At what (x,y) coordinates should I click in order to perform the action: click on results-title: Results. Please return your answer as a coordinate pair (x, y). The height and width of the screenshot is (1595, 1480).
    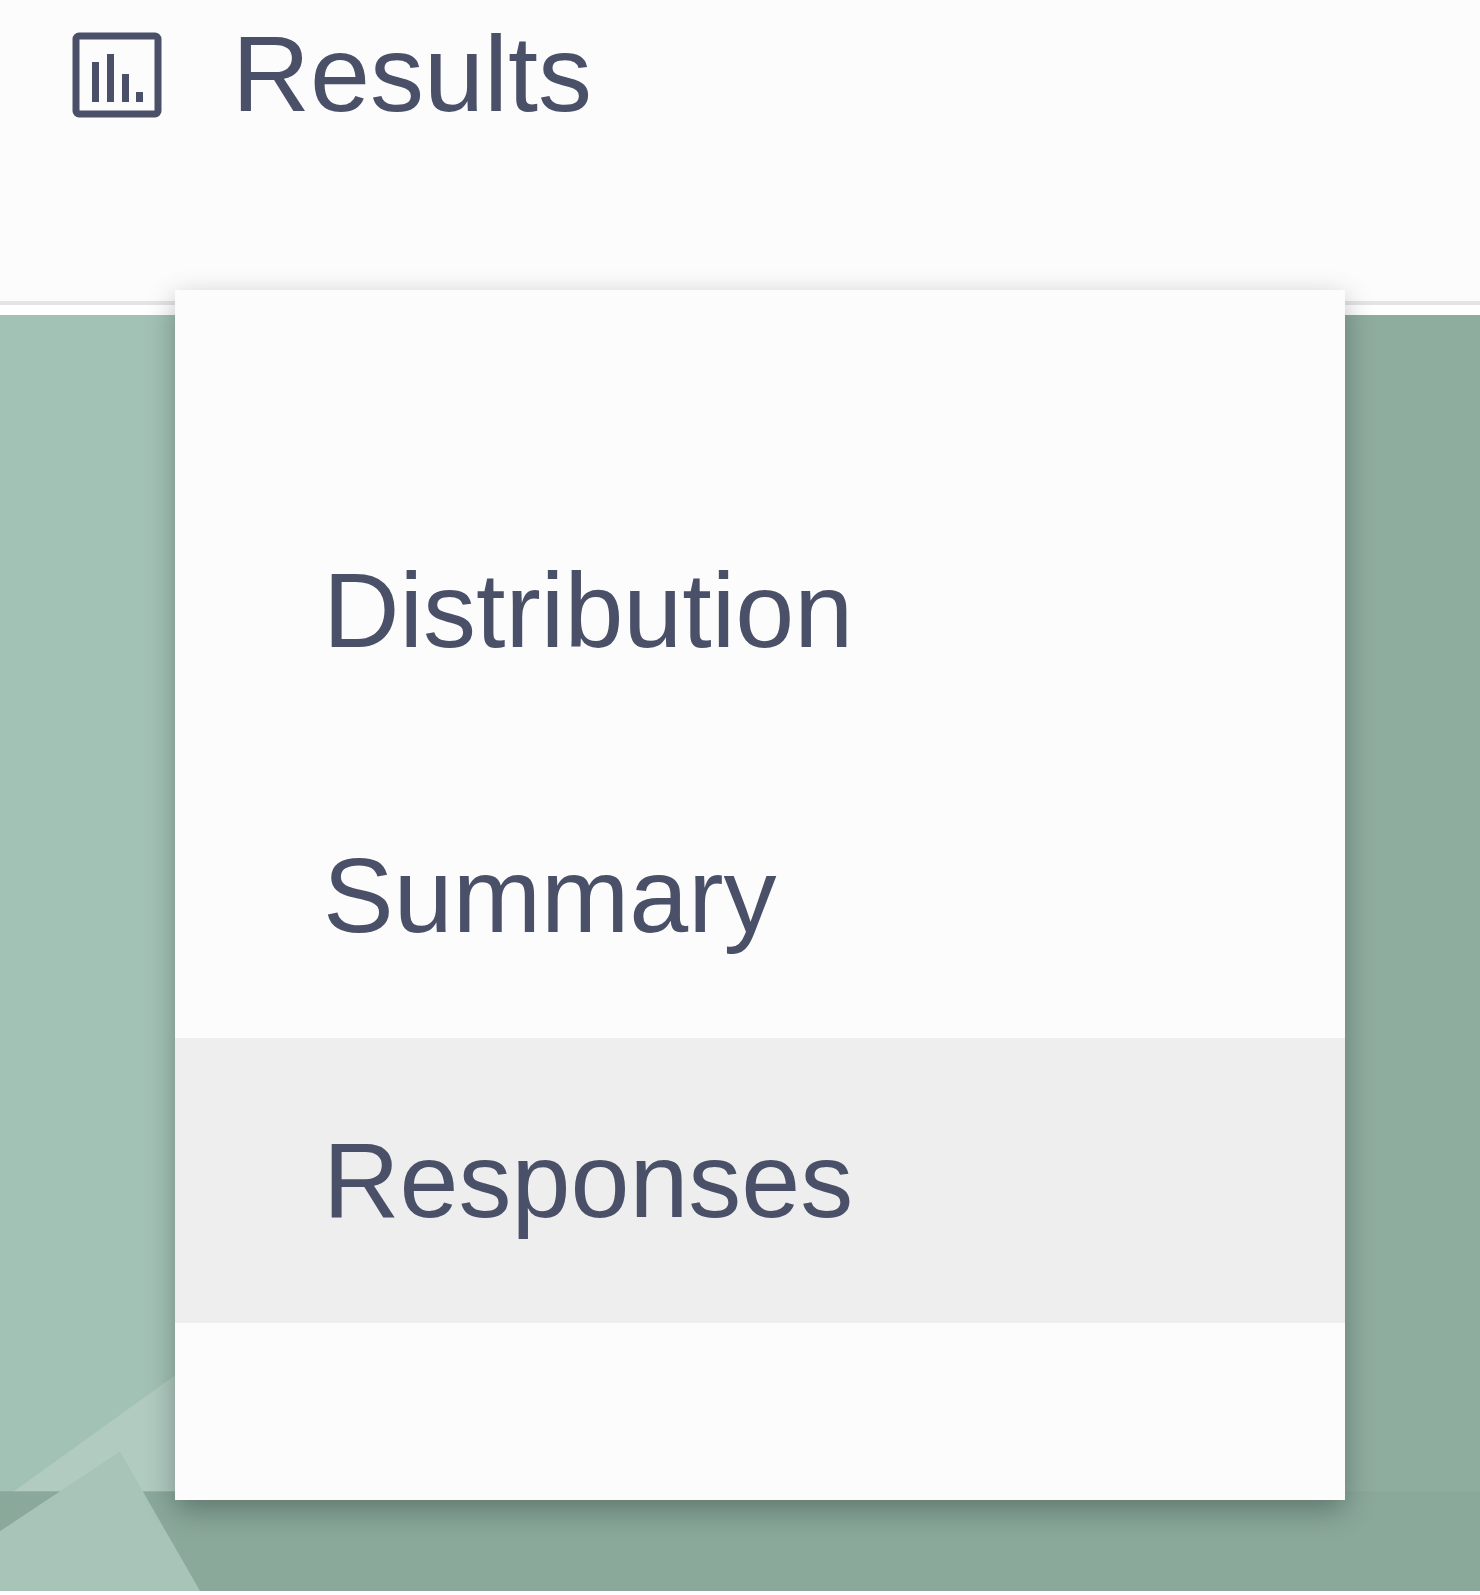
    Looking at the image, I should click on (412, 74).